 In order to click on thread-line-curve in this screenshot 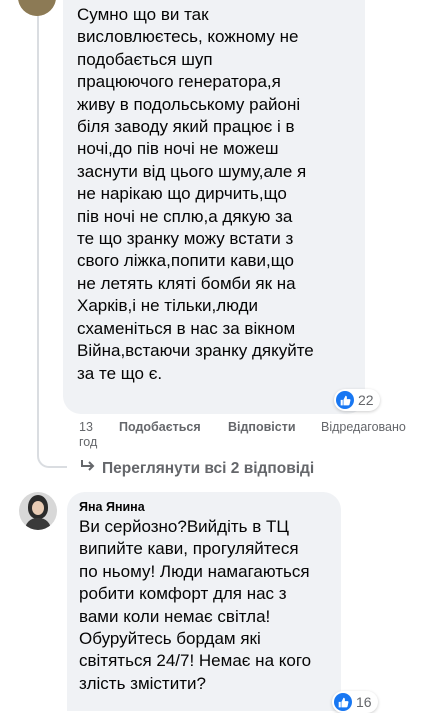, I will do `click(52, 459)`.